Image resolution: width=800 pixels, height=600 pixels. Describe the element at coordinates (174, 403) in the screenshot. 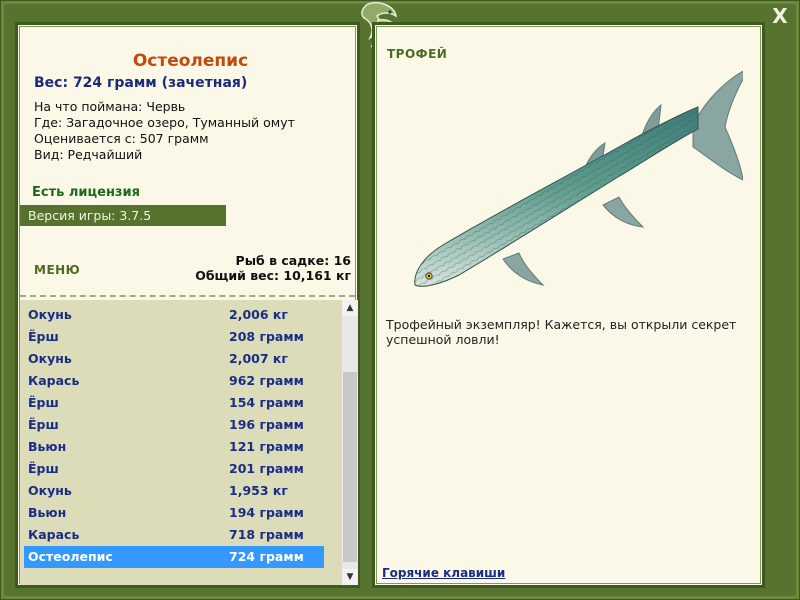

I see `catch-list-row: Ёрш 154 грамм` at that location.